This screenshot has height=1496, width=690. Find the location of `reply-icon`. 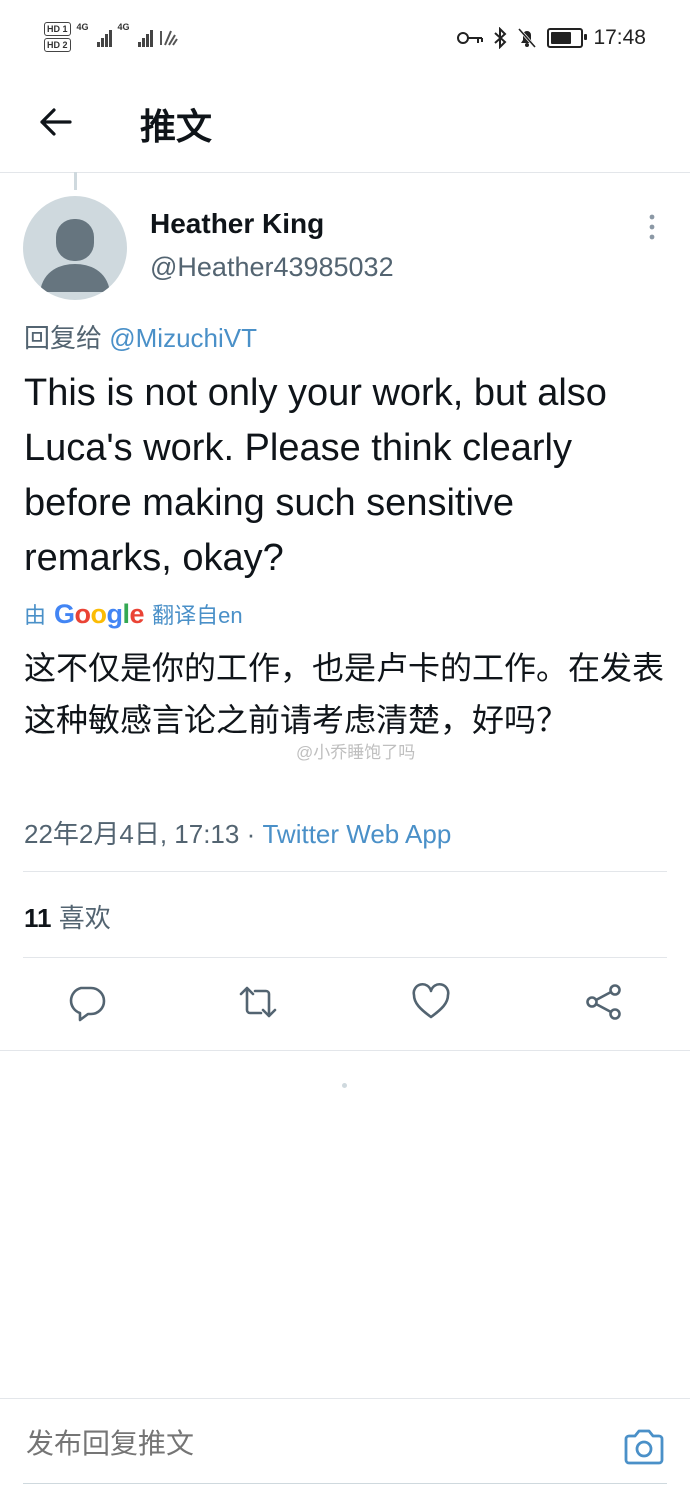

reply-icon is located at coordinates (87, 1002).